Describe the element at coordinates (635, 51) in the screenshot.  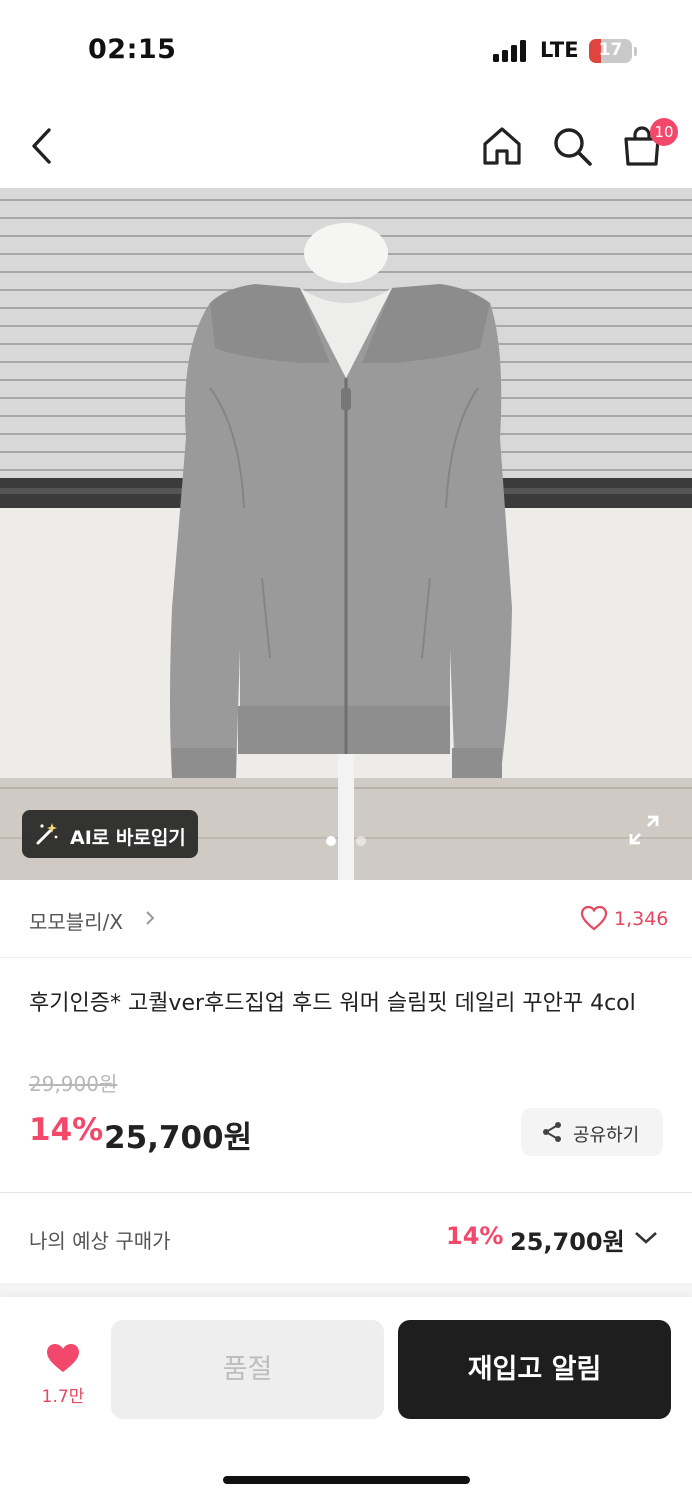
I see `battery-tip` at that location.